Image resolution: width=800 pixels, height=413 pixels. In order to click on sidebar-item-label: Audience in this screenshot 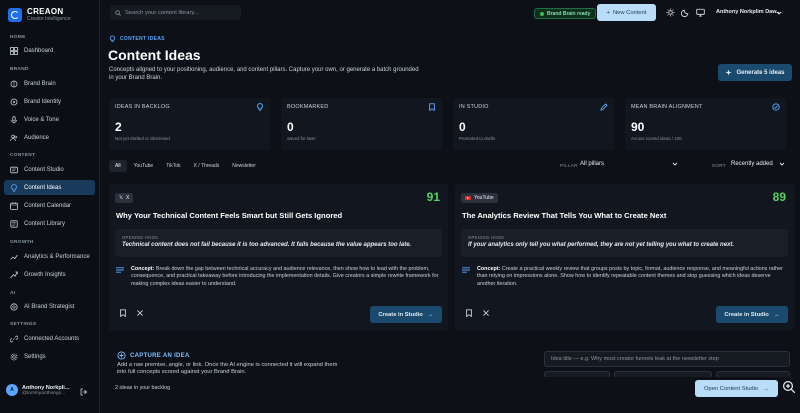, I will do `click(37, 137)`.